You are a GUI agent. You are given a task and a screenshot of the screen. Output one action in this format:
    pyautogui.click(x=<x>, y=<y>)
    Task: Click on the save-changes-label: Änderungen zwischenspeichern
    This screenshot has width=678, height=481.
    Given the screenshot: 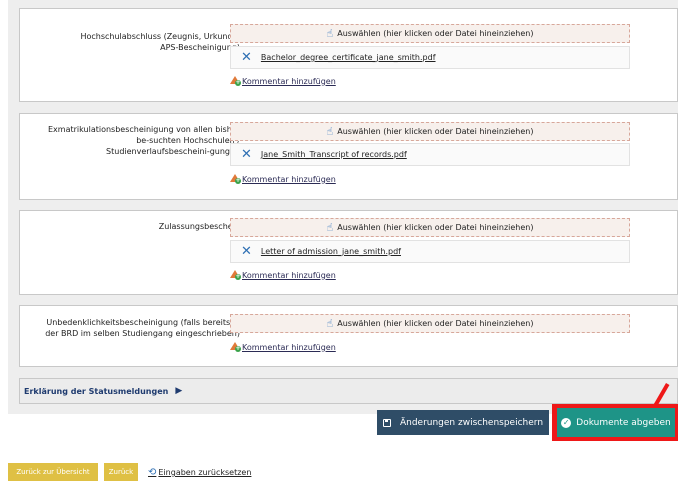 What is the action you would take?
    pyautogui.click(x=471, y=422)
    